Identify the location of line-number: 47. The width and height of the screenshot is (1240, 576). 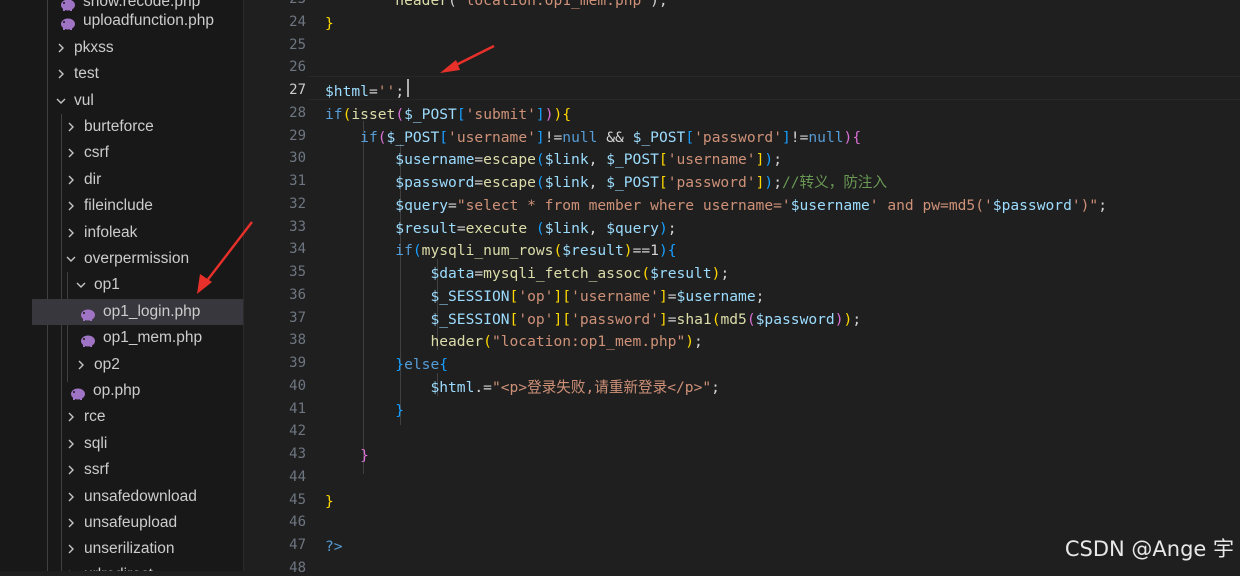
(297, 545).